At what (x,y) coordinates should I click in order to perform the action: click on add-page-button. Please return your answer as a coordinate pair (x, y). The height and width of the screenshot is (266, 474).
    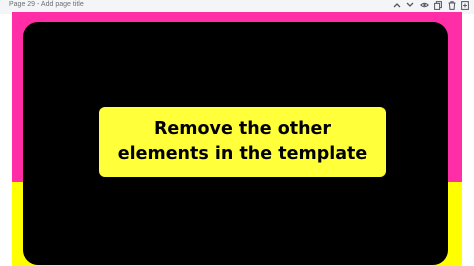
    Looking at the image, I should click on (465, 5).